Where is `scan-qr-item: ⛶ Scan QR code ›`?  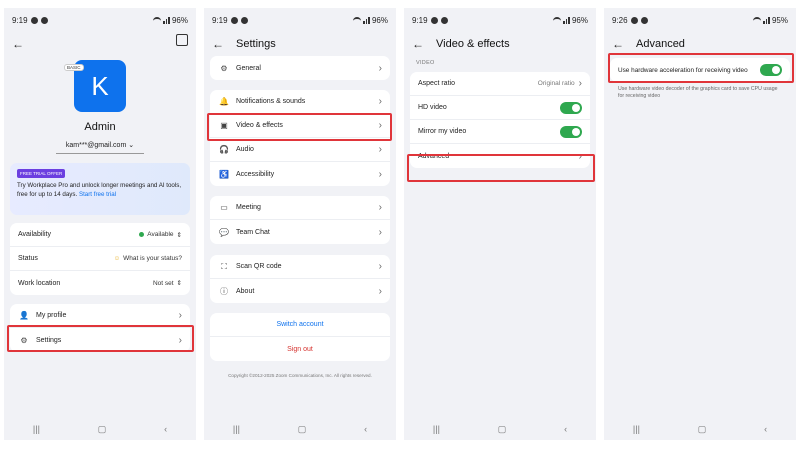
scan-qr-item: ⛶ Scan QR code › is located at coordinates (300, 267).